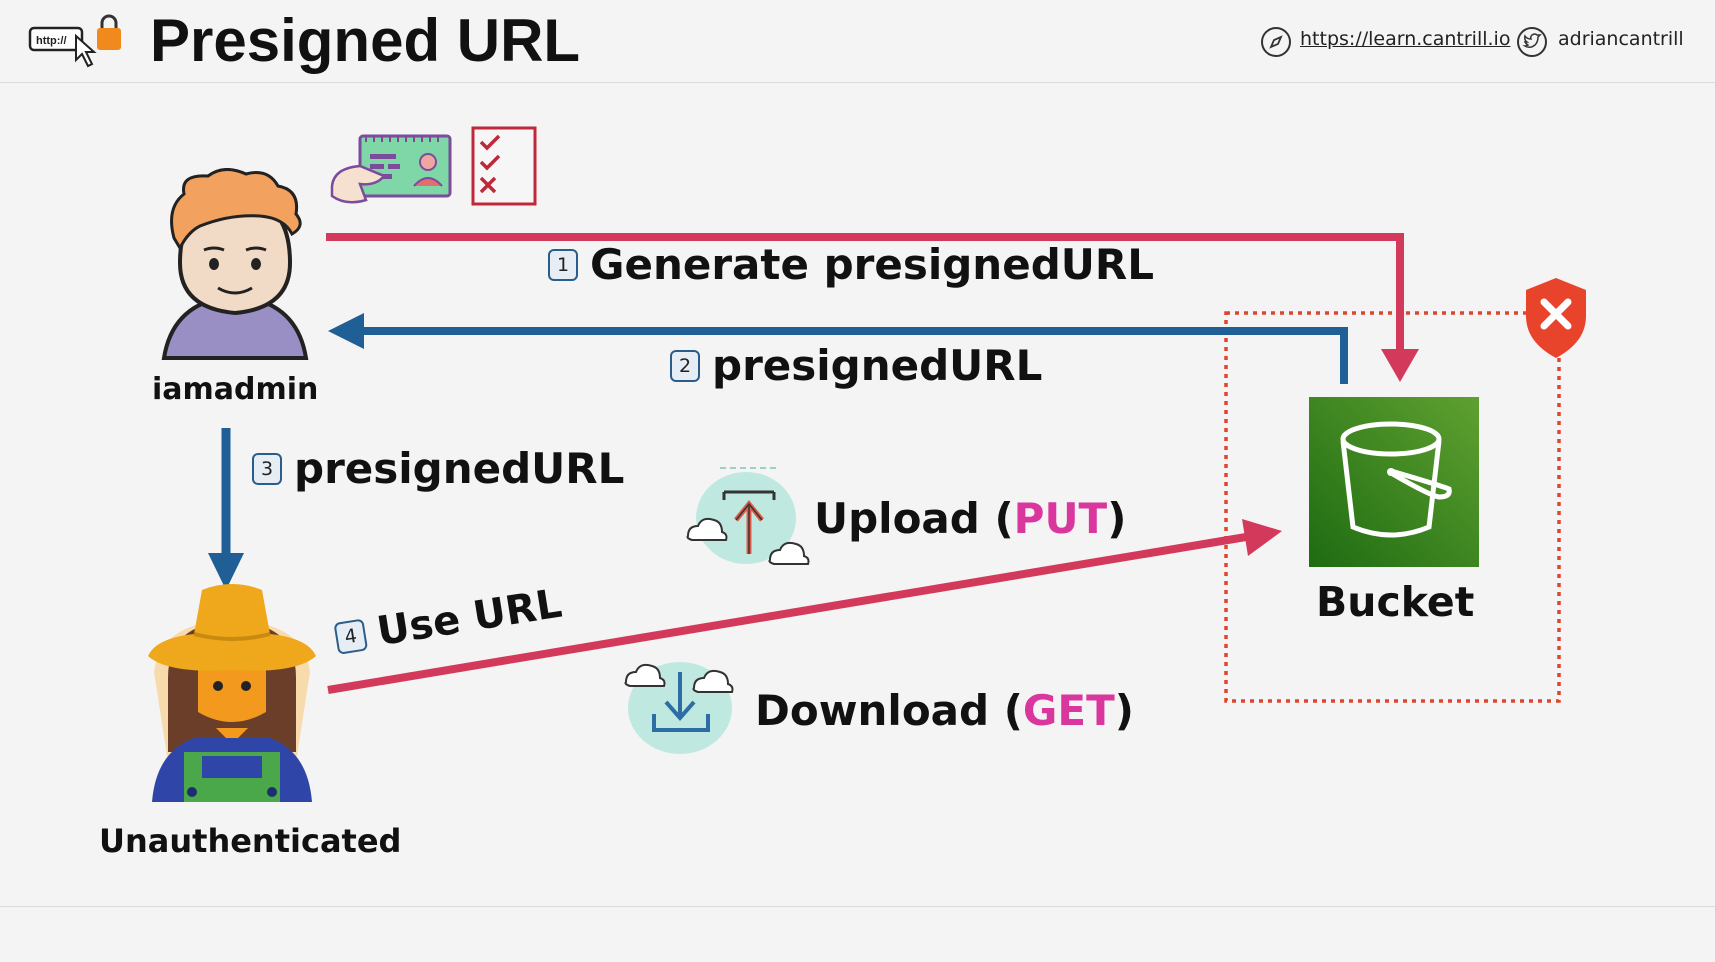 This screenshot has height=962, width=1715. What do you see at coordinates (391, 169) in the screenshot?
I see `id-card-icon` at bounding box center [391, 169].